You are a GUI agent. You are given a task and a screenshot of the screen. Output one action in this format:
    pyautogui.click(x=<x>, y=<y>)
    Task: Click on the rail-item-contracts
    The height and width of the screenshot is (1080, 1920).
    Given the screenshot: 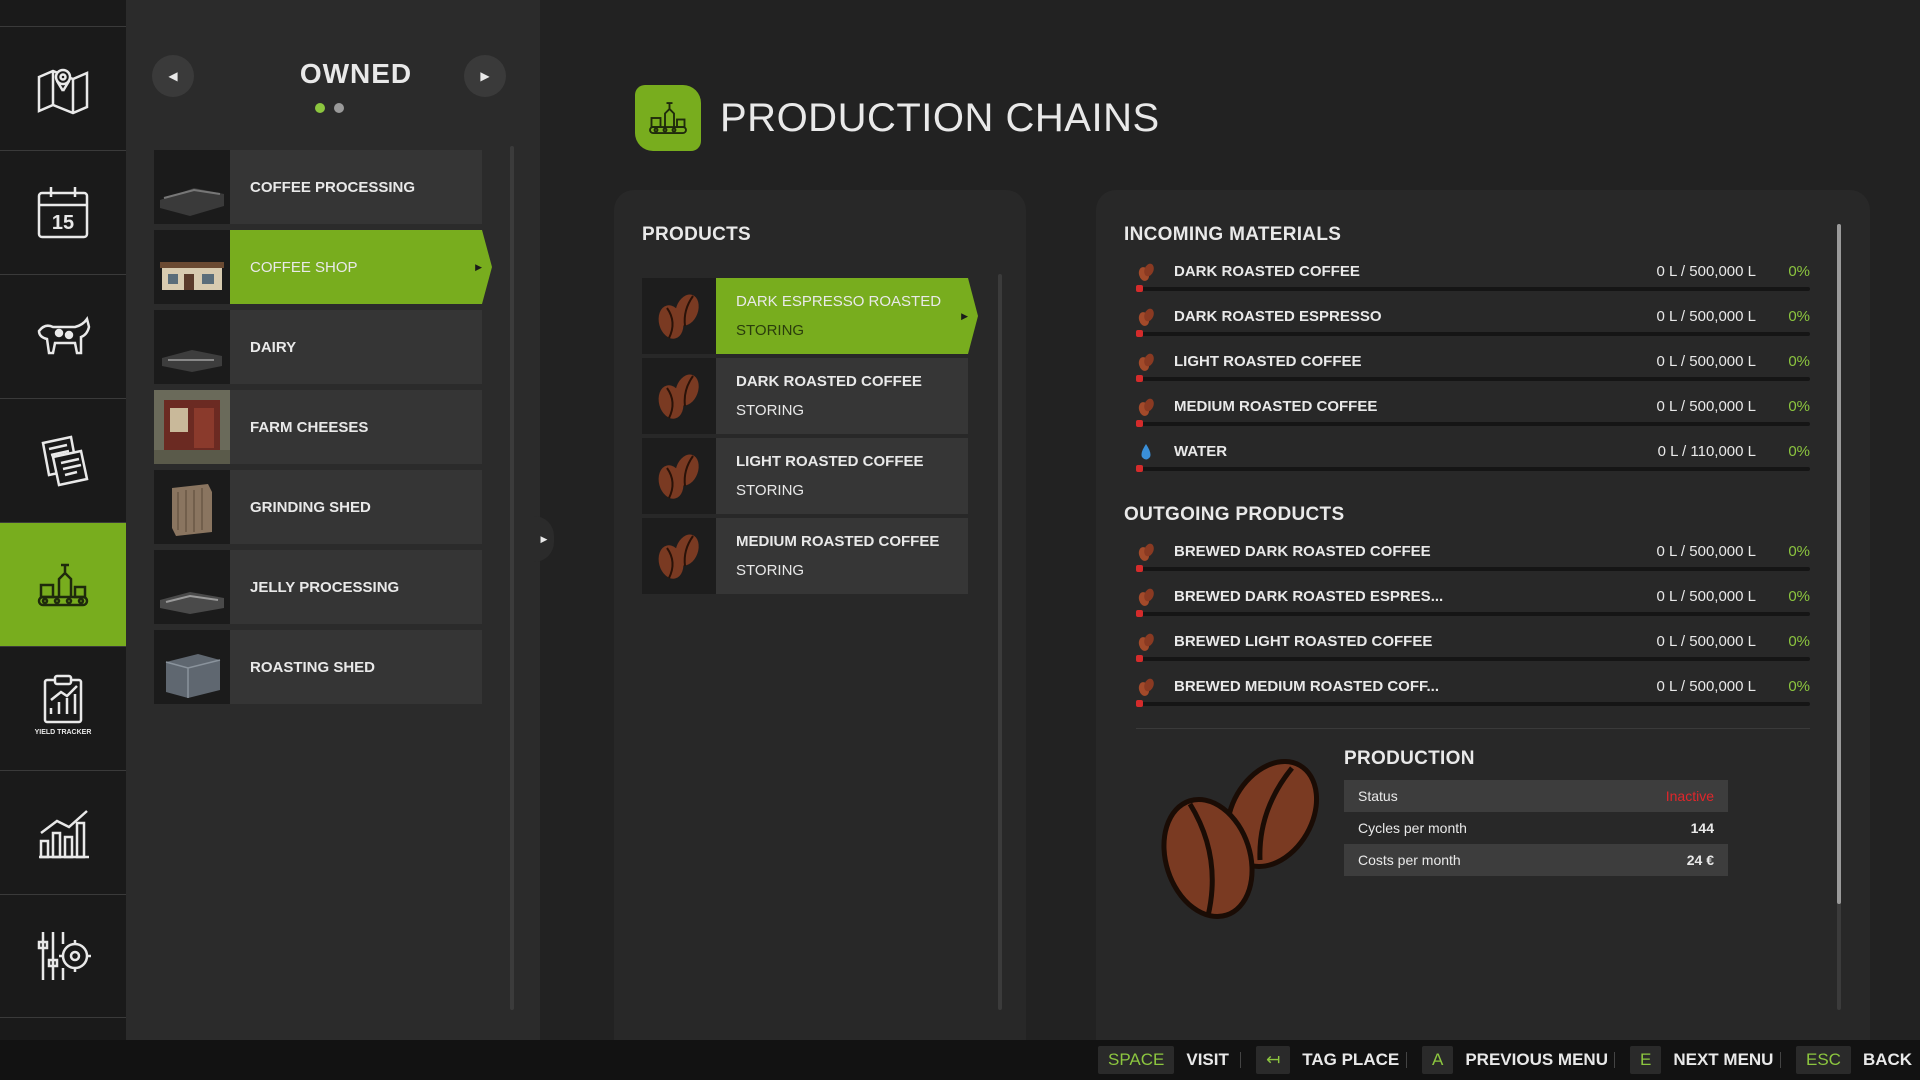 What is the action you would take?
    pyautogui.click(x=63, y=460)
    